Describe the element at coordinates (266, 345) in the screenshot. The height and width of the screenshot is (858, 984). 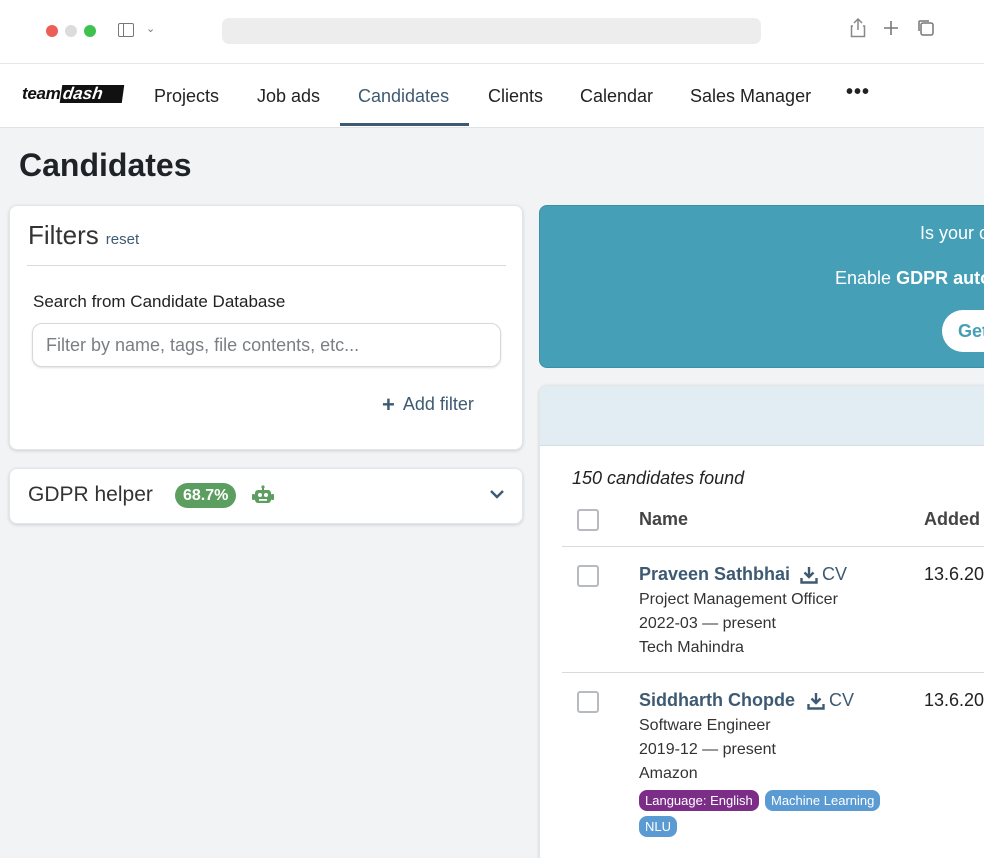
I see `candidate-search-input` at that location.